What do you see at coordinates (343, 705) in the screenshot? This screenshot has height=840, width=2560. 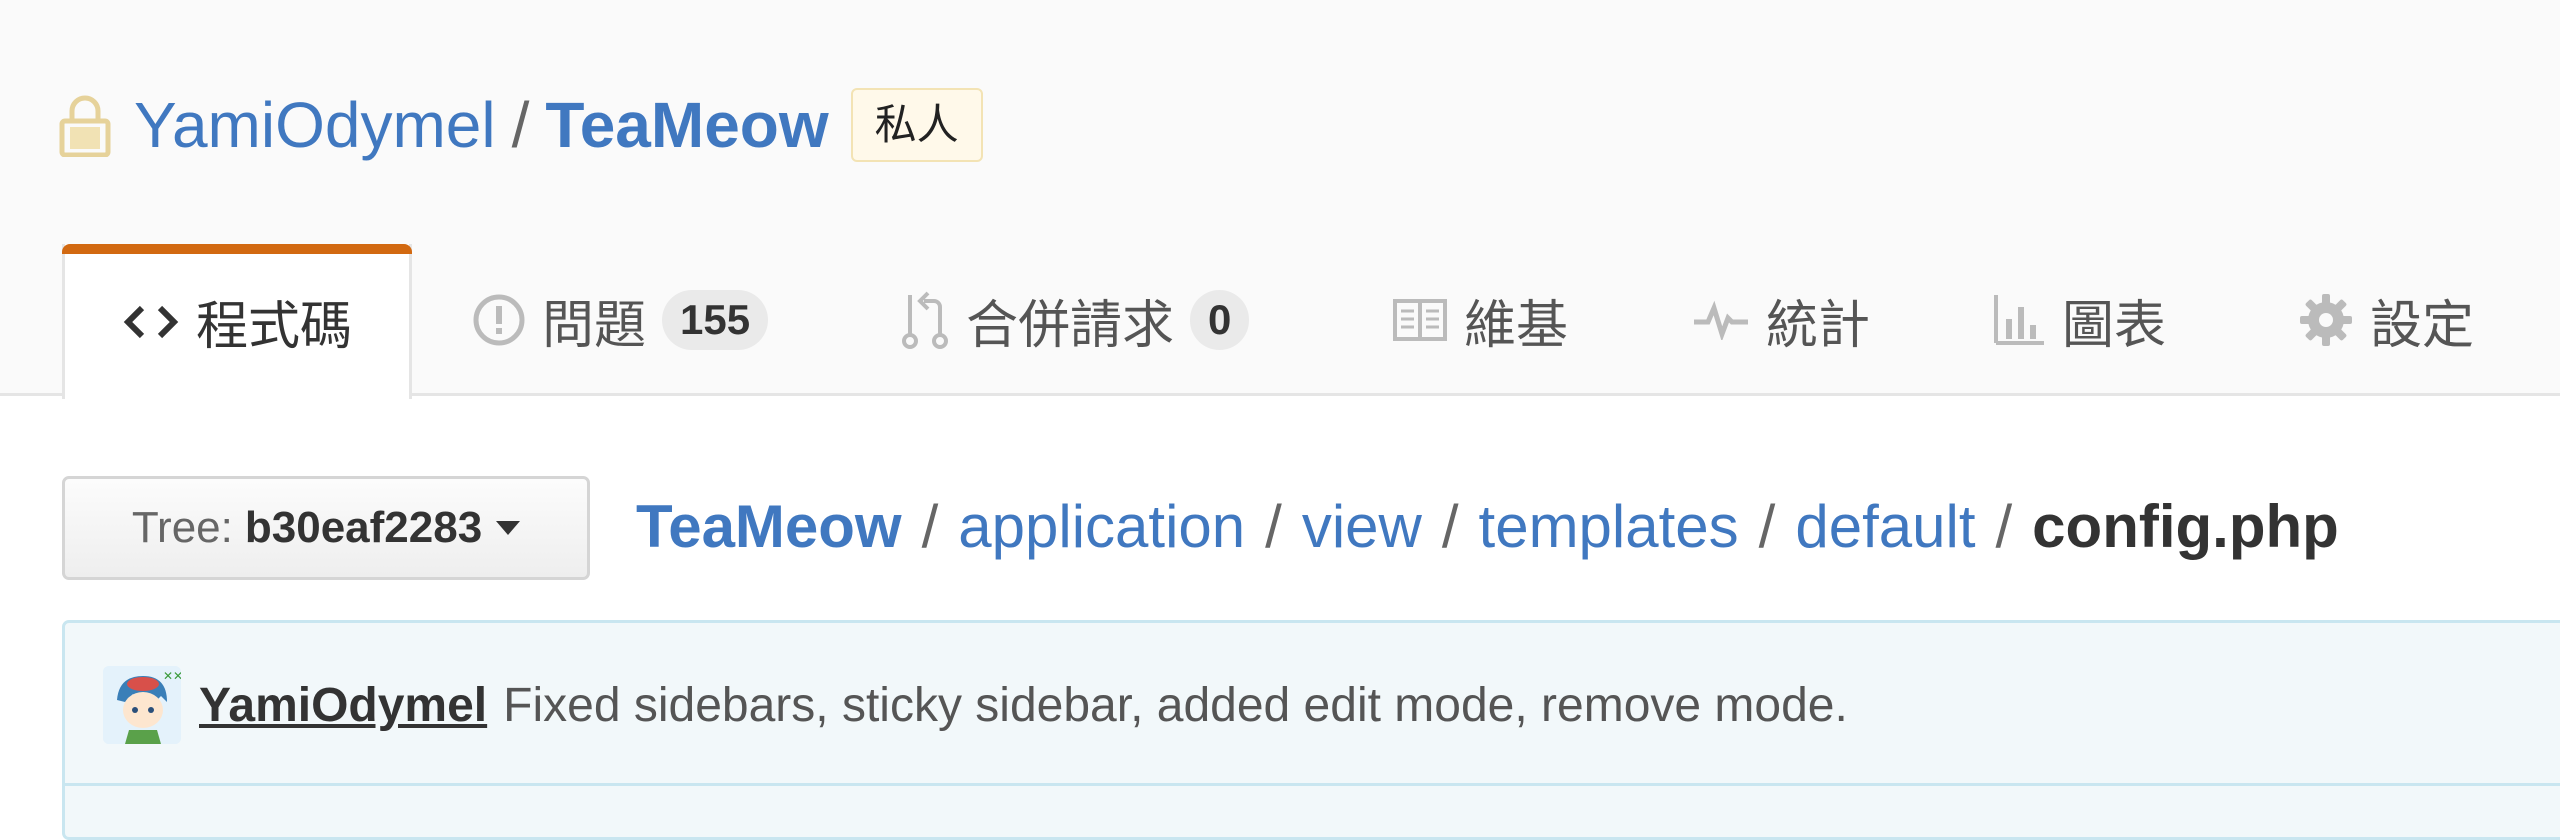 I see `commit-author-link: YamiOdymel` at bounding box center [343, 705].